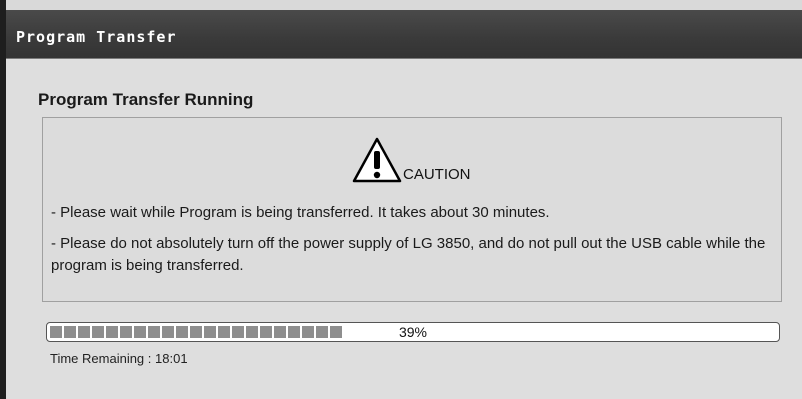  I want to click on progress-percent: 39%, so click(413, 332).